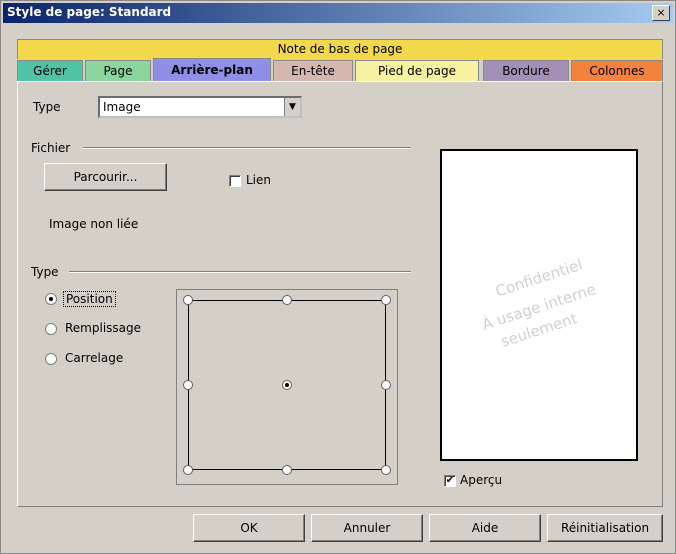 The height and width of the screenshot is (554, 676). I want to click on tab-en-tete: En-tête, so click(313, 70).